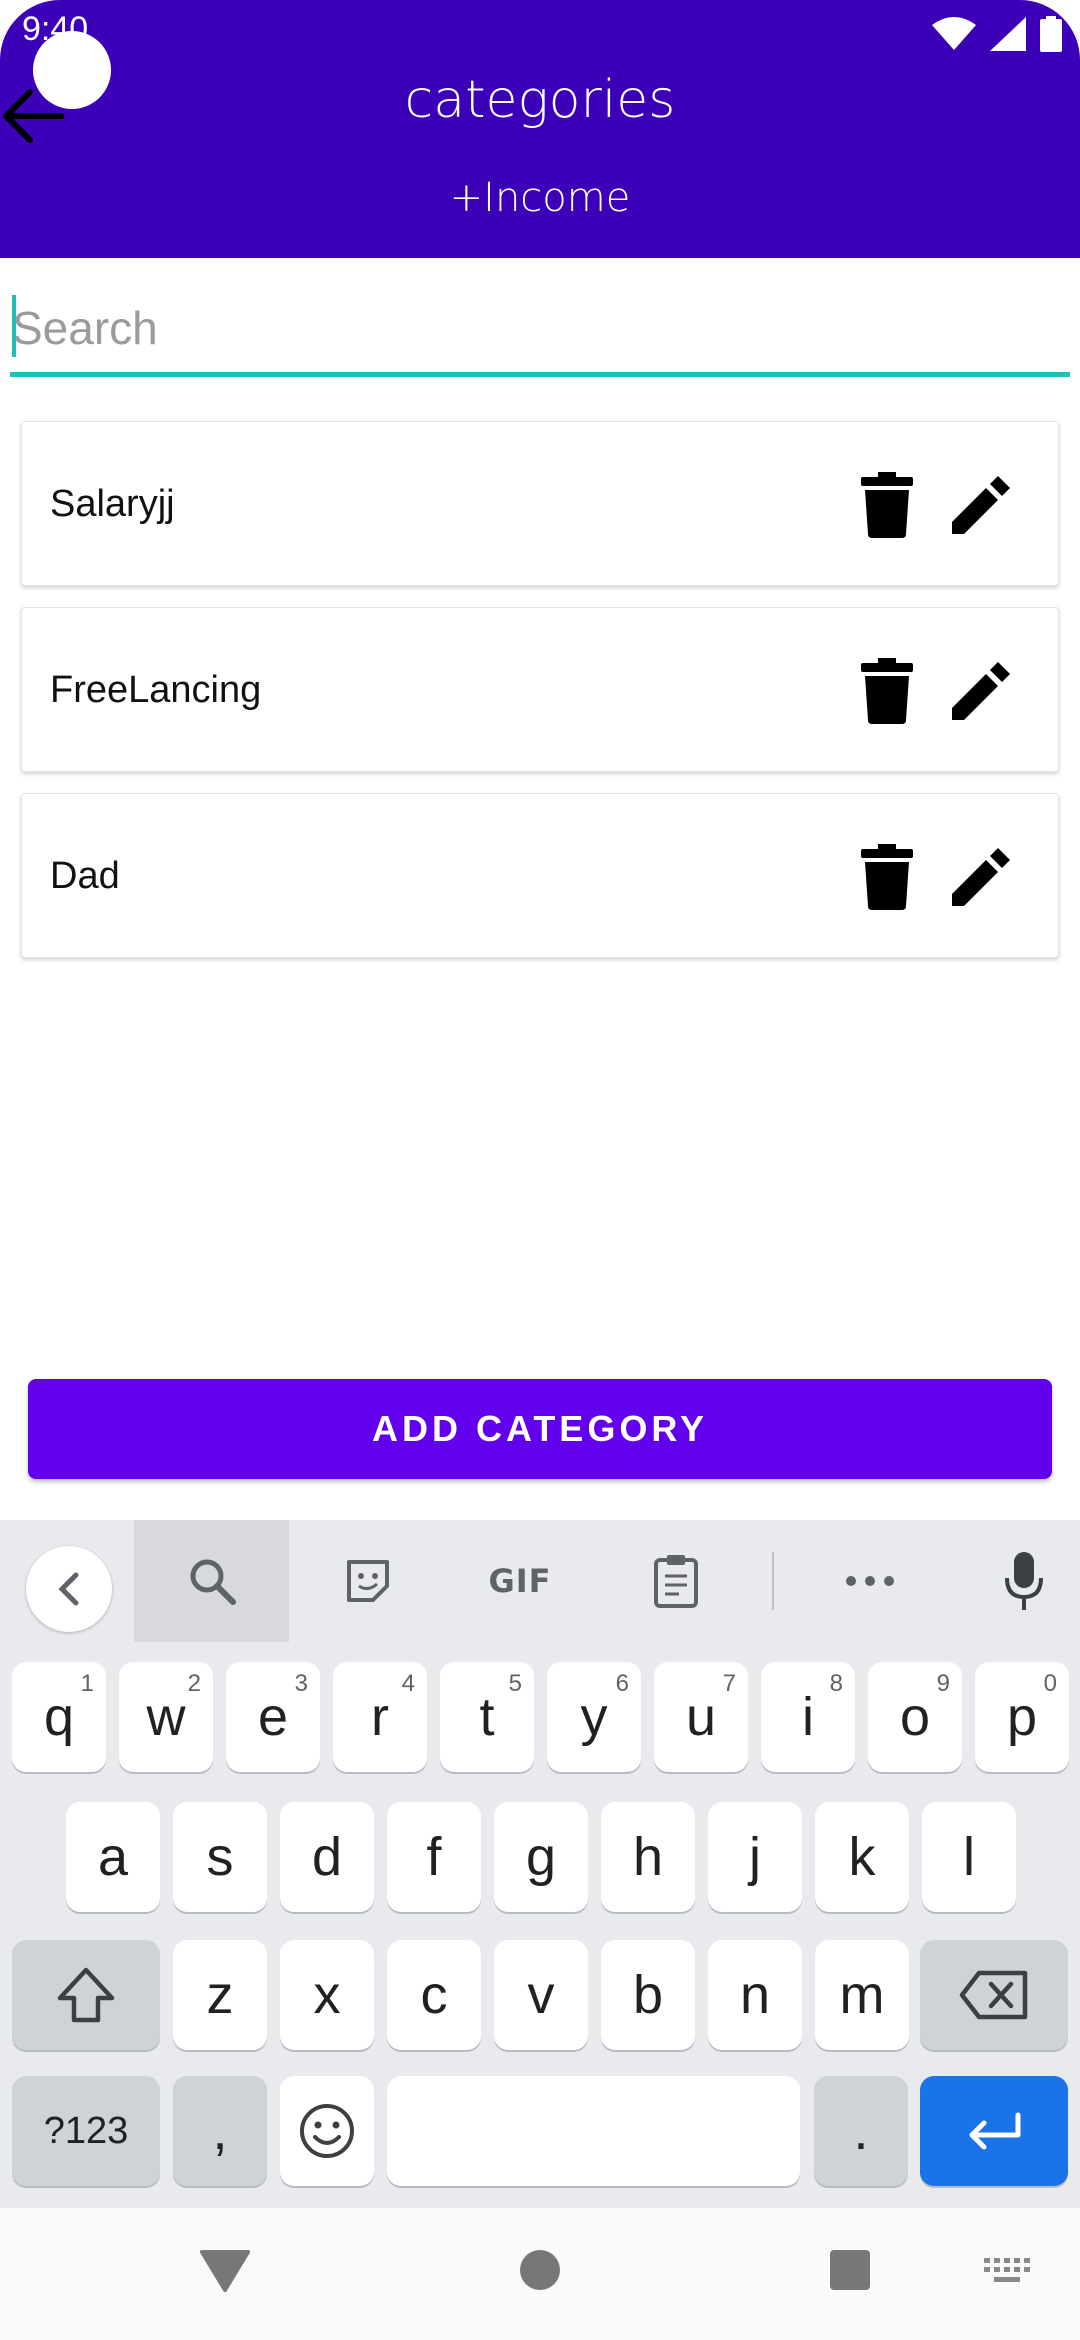 The image size is (1080, 2340). I want to click on wifi-icon, so click(954, 33).